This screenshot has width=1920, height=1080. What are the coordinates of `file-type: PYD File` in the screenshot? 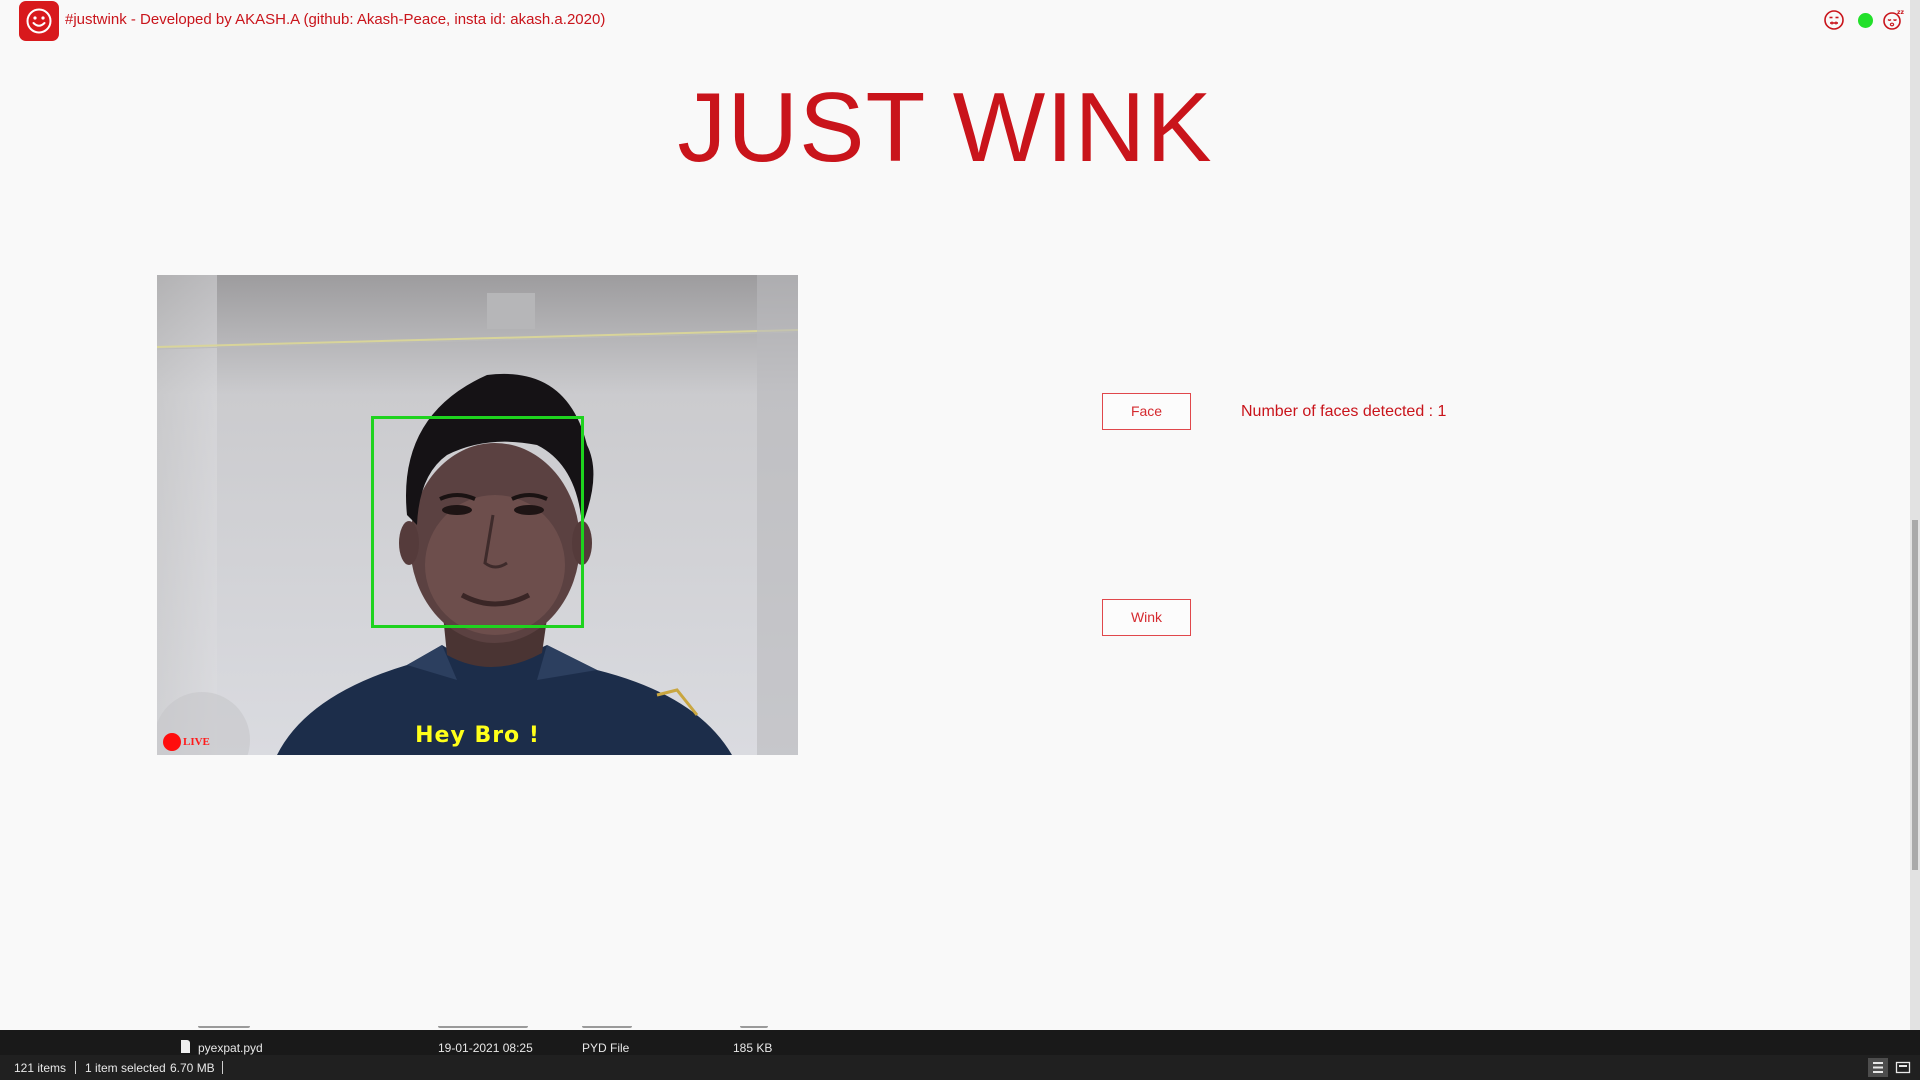 It's located at (606, 1048).